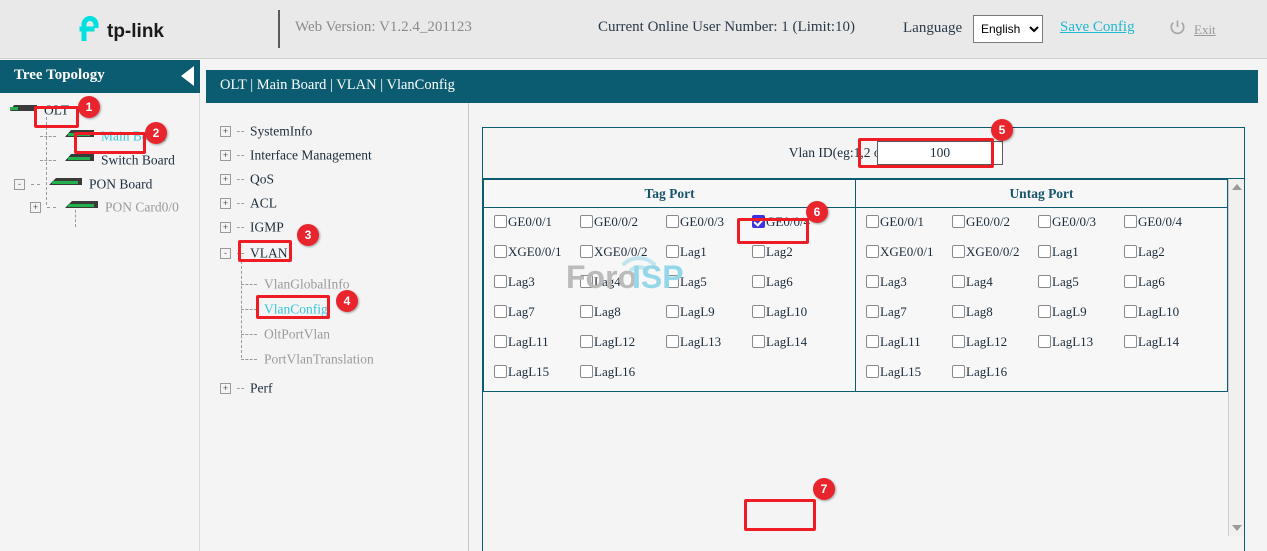  What do you see at coordinates (1044, 281) in the screenshot?
I see `untag-checkbox-lag5` at bounding box center [1044, 281].